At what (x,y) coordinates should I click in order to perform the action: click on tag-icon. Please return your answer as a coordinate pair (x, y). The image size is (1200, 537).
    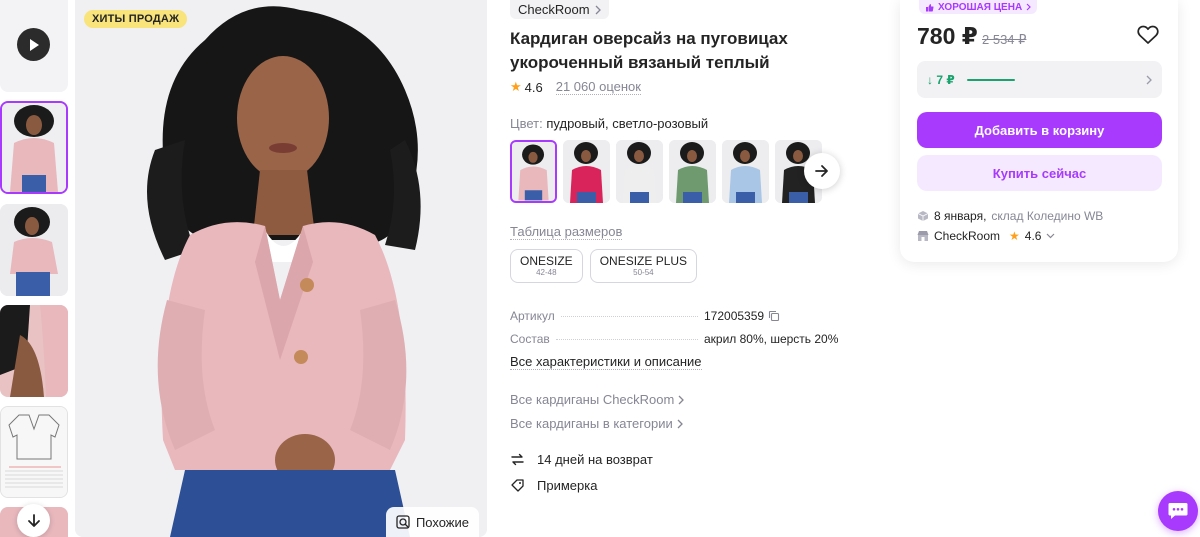
    Looking at the image, I should click on (517, 485).